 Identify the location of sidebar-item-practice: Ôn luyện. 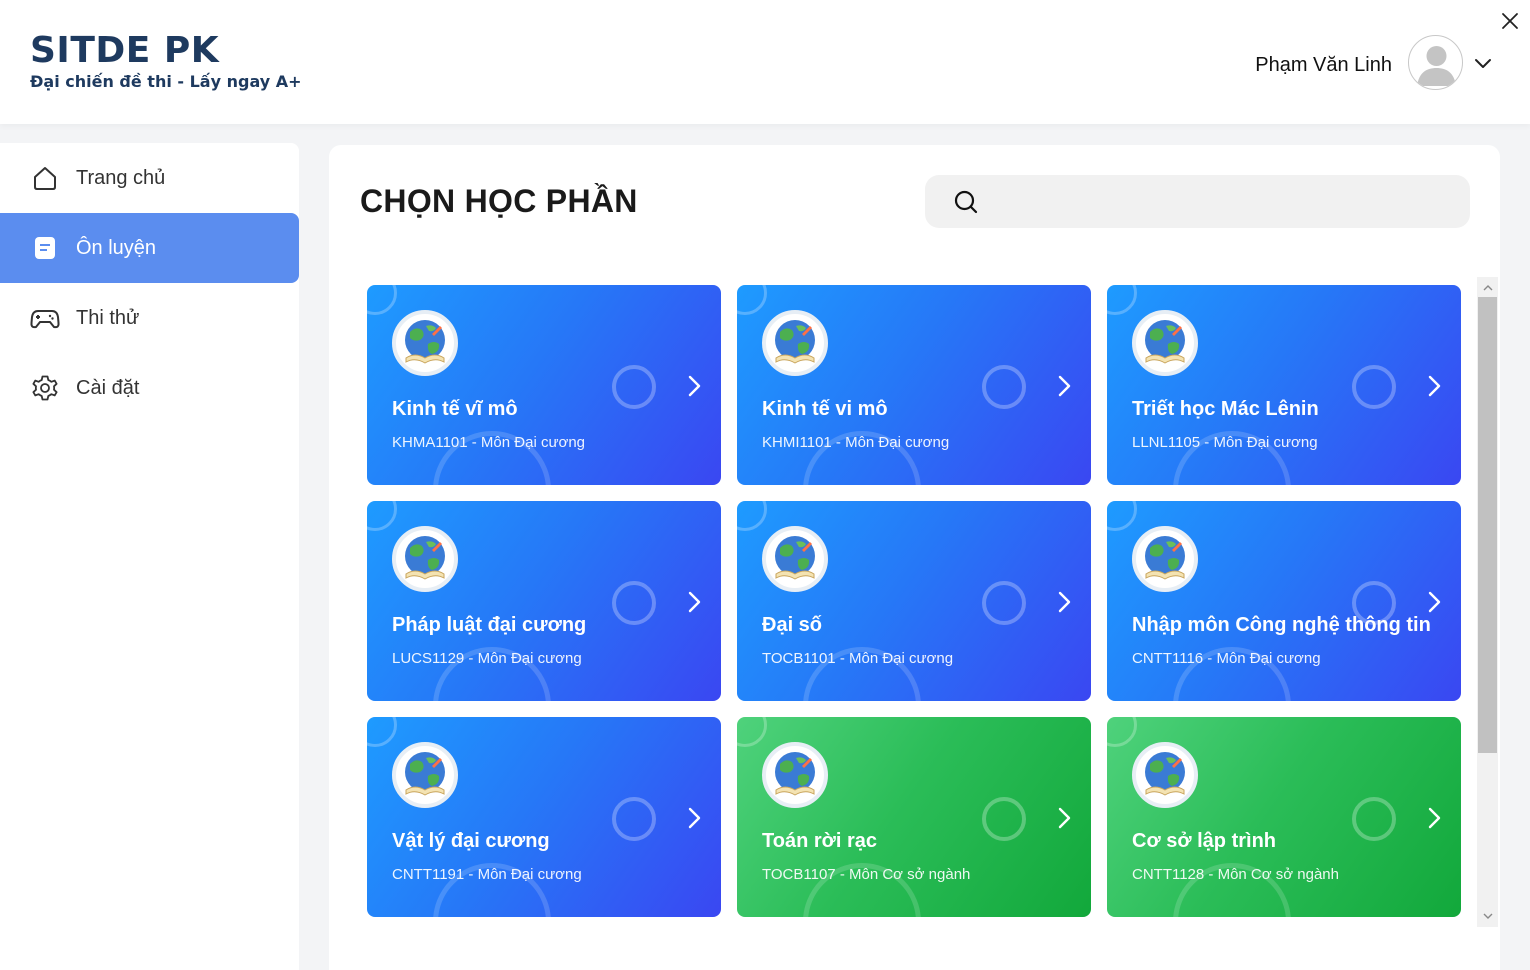
(149, 248).